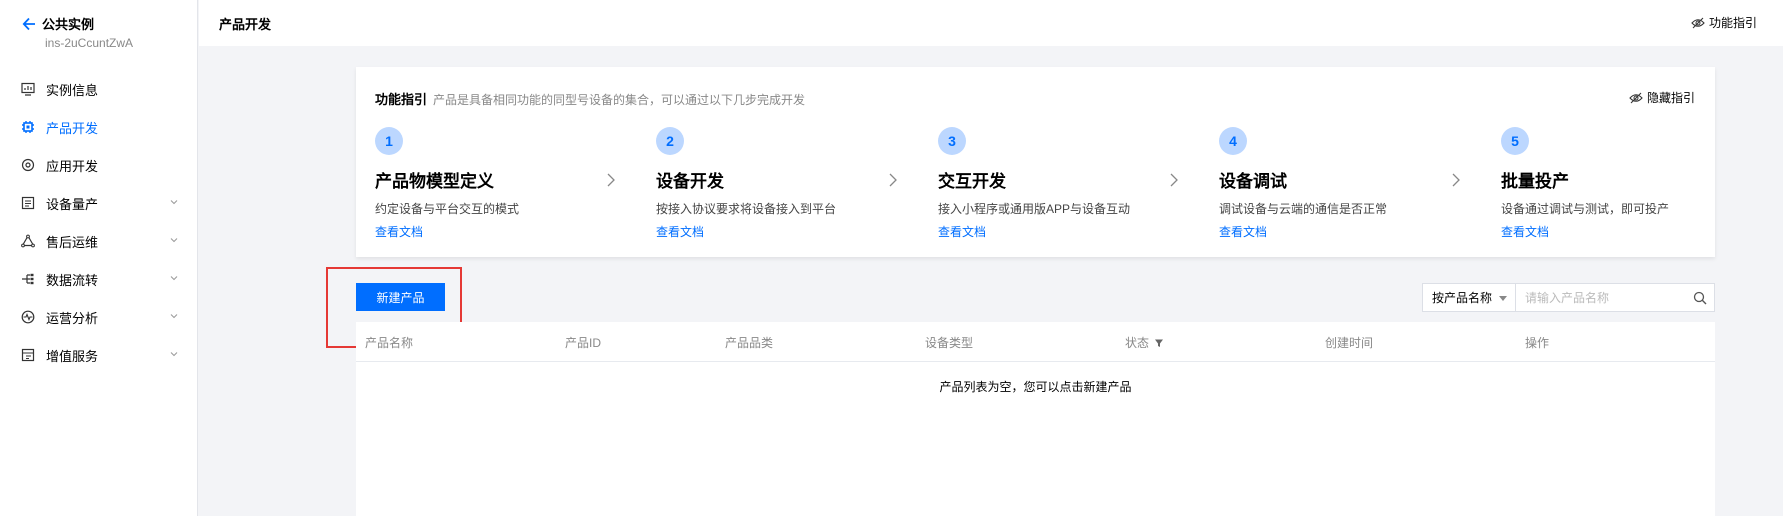 This screenshot has width=1783, height=516. Describe the element at coordinates (447, 209) in the screenshot. I see `step-description: 约定设备与平台交互的模式` at that location.